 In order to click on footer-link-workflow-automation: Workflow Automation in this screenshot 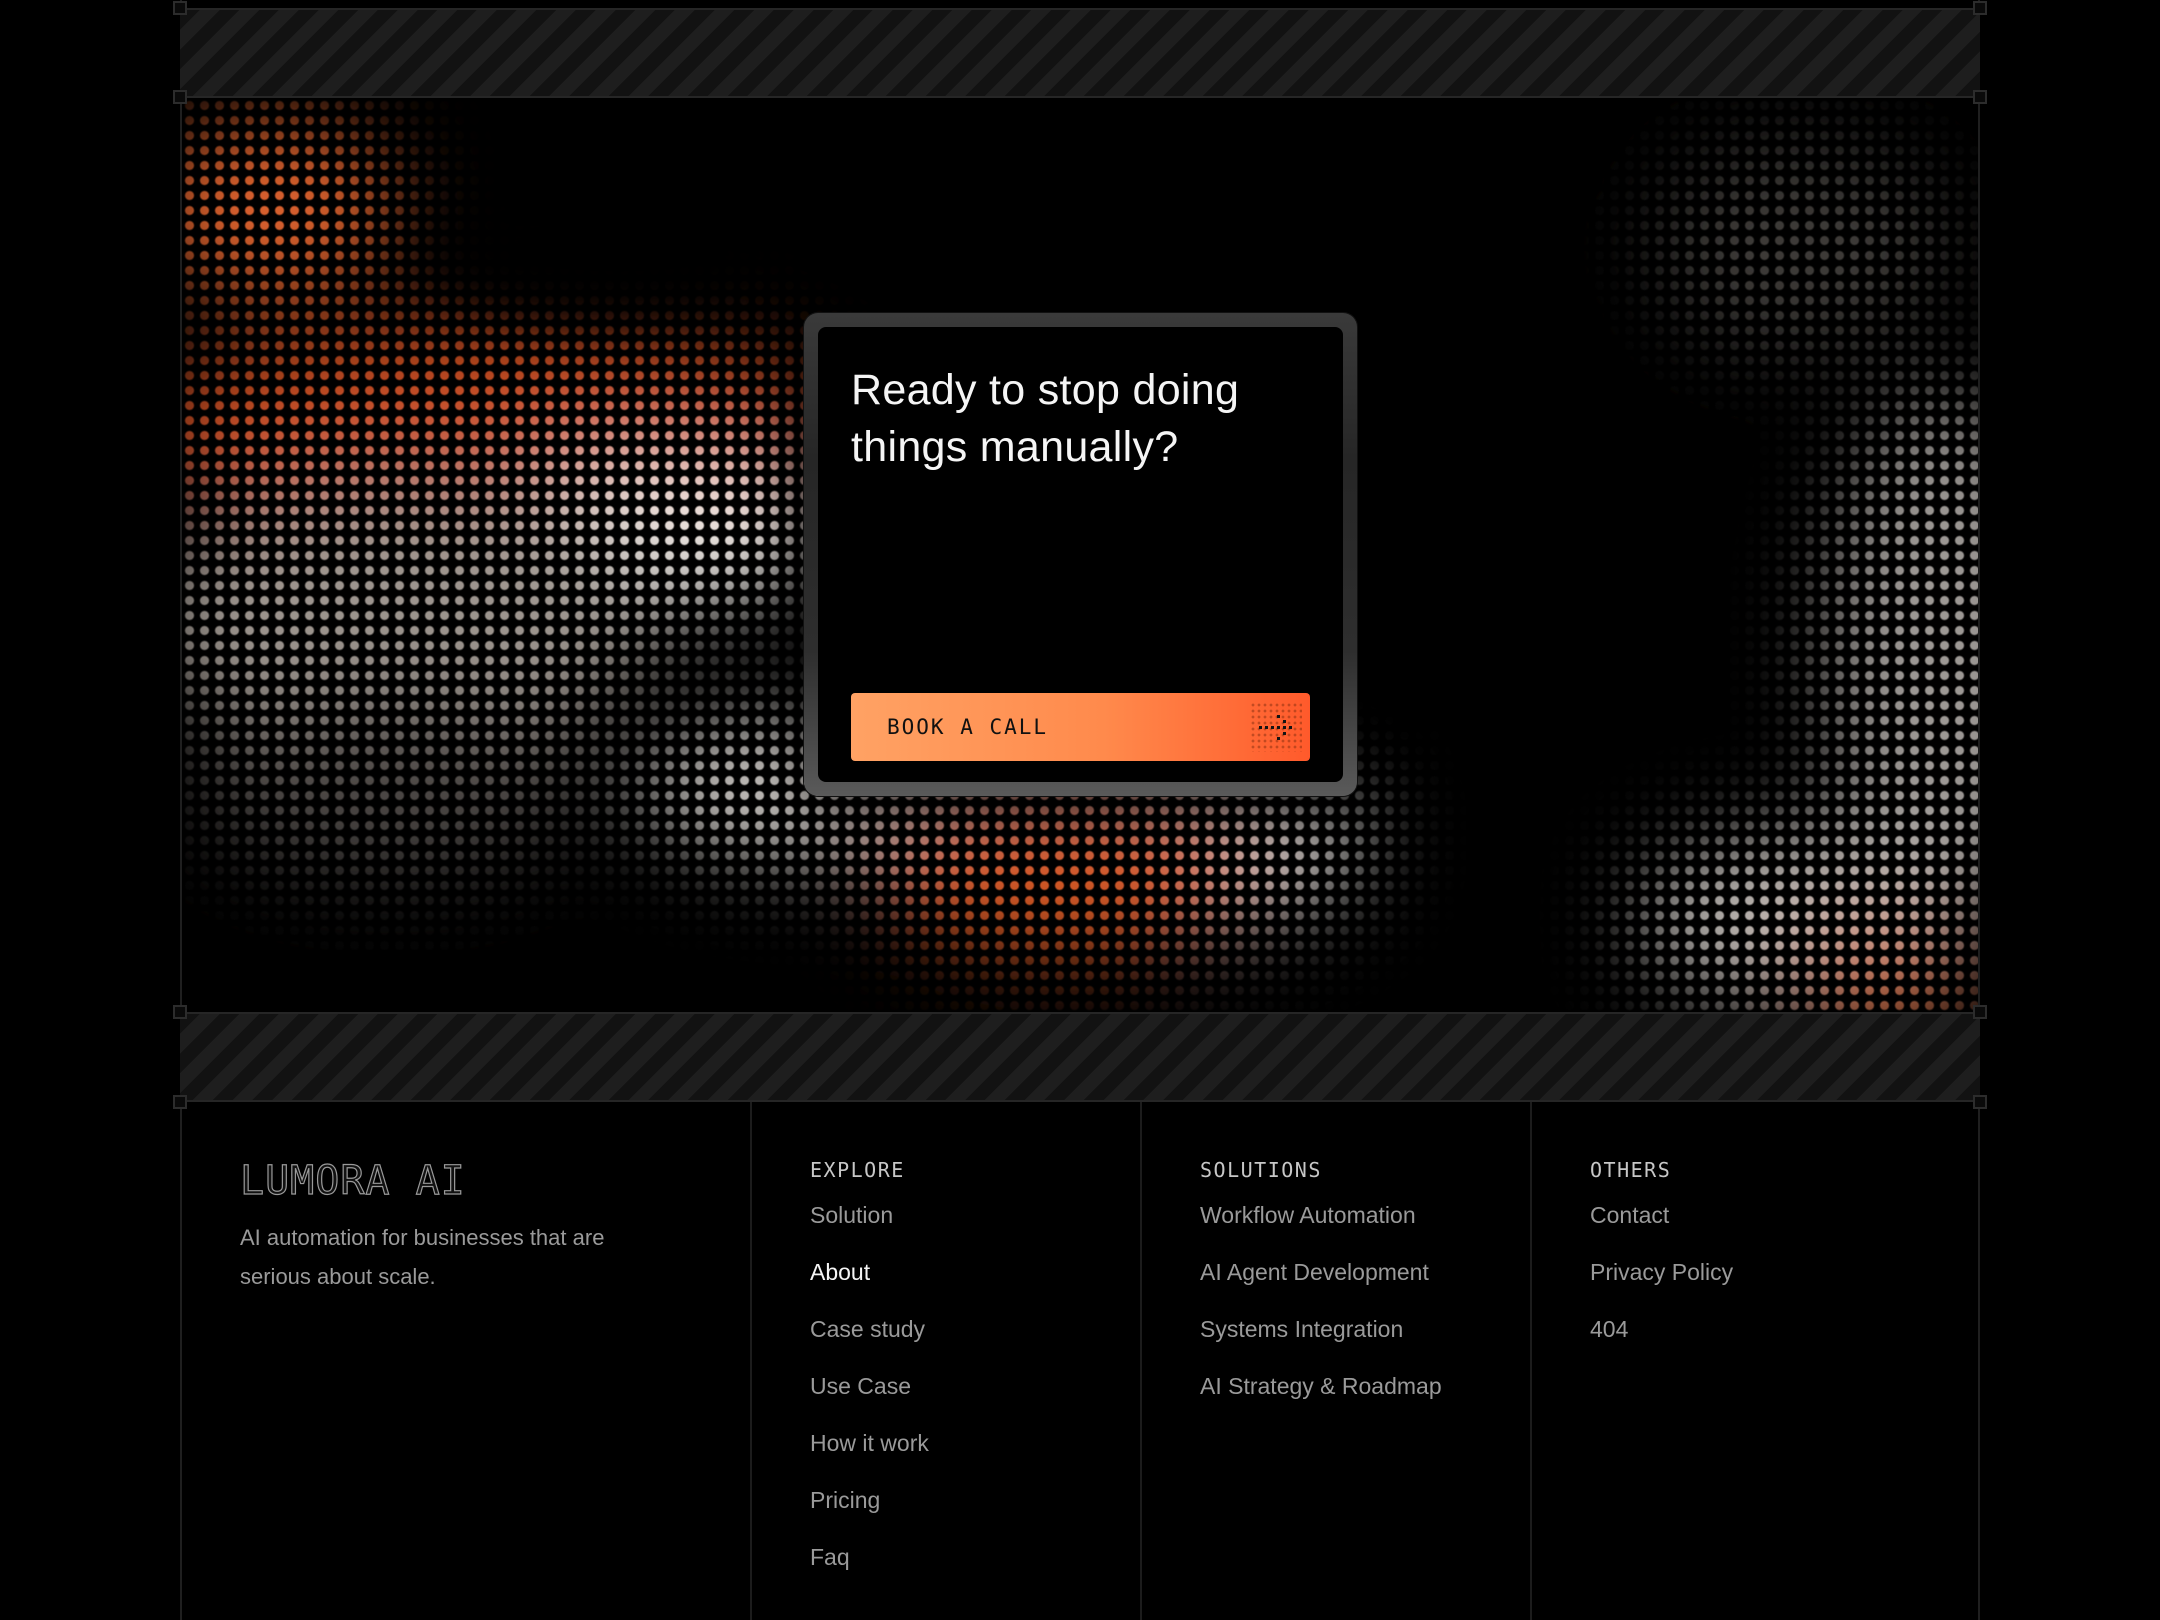, I will do `click(1321, 1228)`.